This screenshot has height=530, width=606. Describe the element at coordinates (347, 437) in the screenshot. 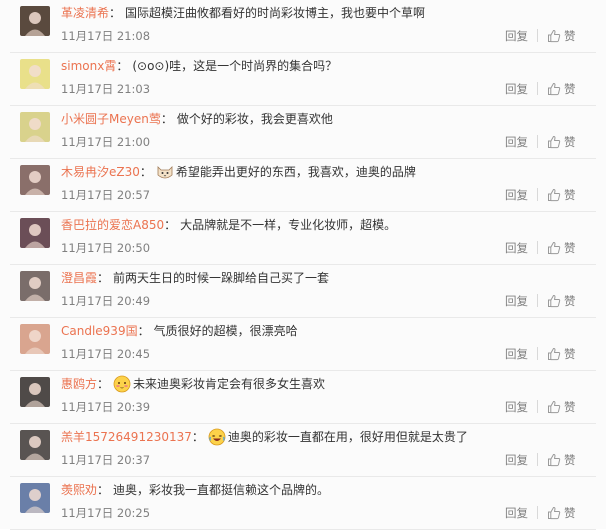

I see `comment-text: 迪奥的彩妆一直都在用，很好用但就是太贵了` at that location.